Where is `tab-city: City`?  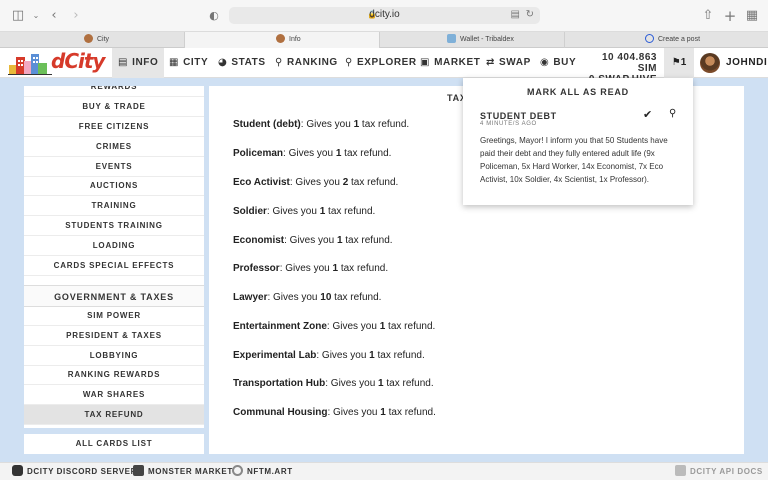
tab-city: City is located at coordinates (92, 40).